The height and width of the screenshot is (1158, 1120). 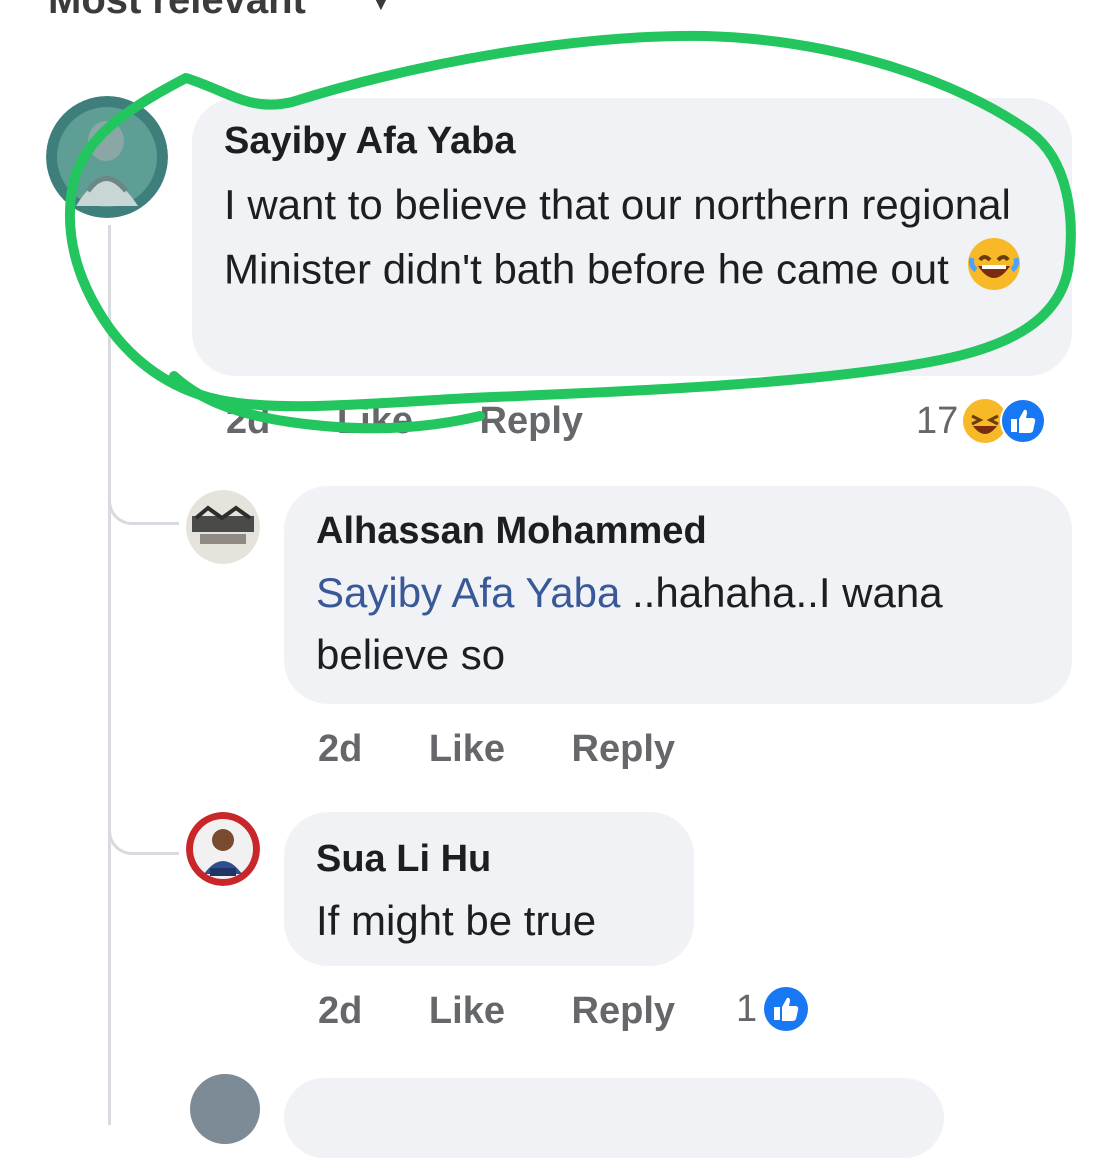 I want to click on comment-author: Sayiby Afa Yaba, so click(x=370, y=141).